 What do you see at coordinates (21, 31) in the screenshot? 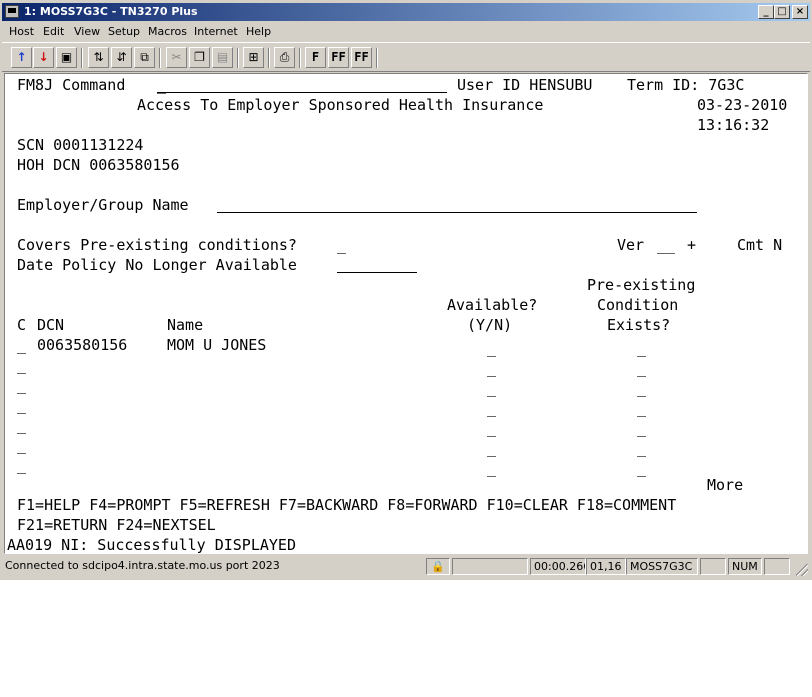
I see `menu-host: Host` at bounding box center [21, 31].